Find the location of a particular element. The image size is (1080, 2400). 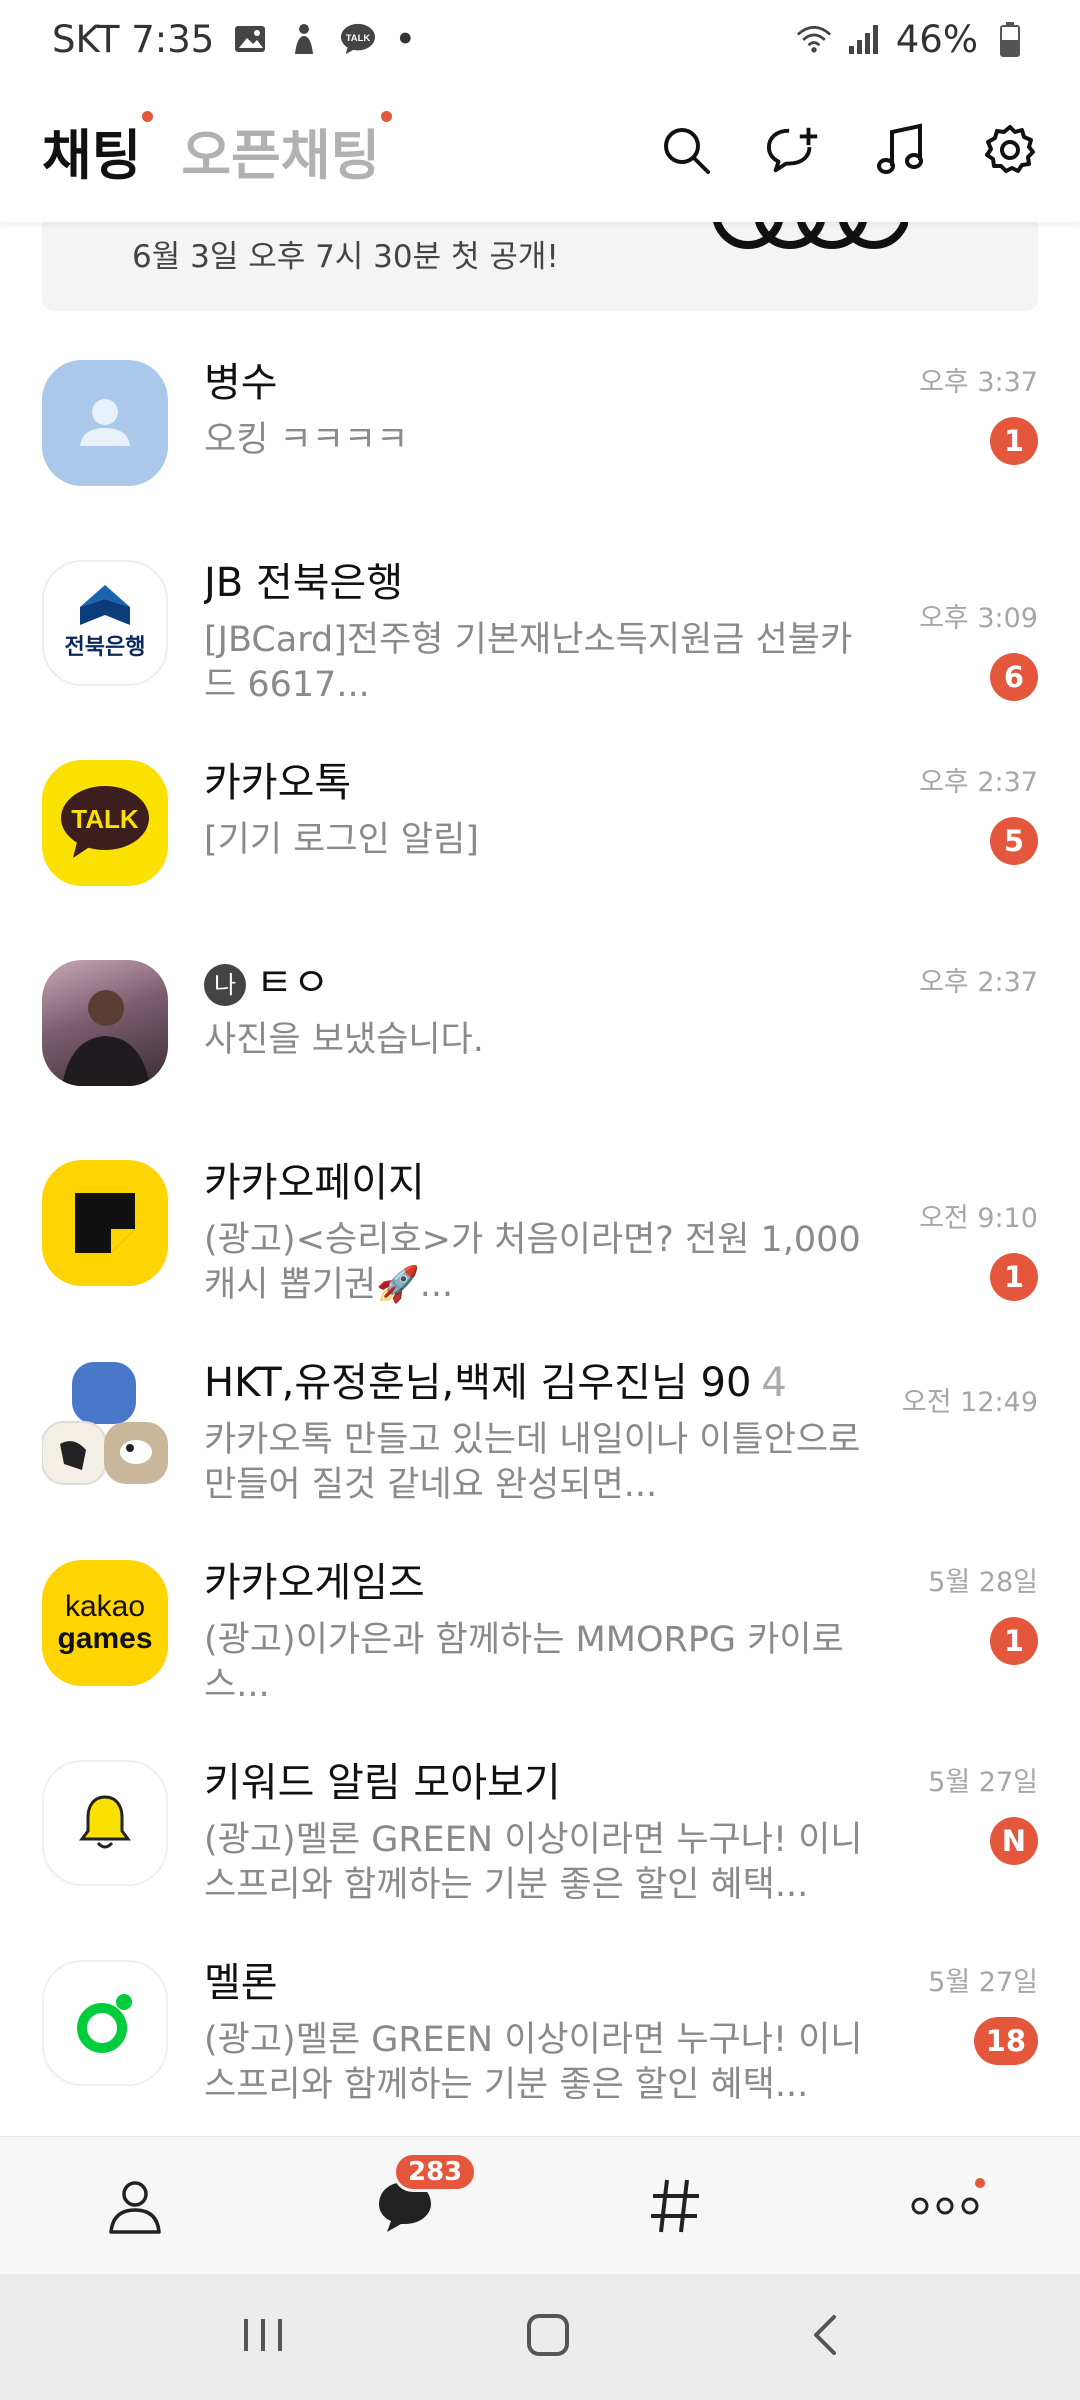

chat-time: 5월 28일 is located at coordinates (983, 1582).